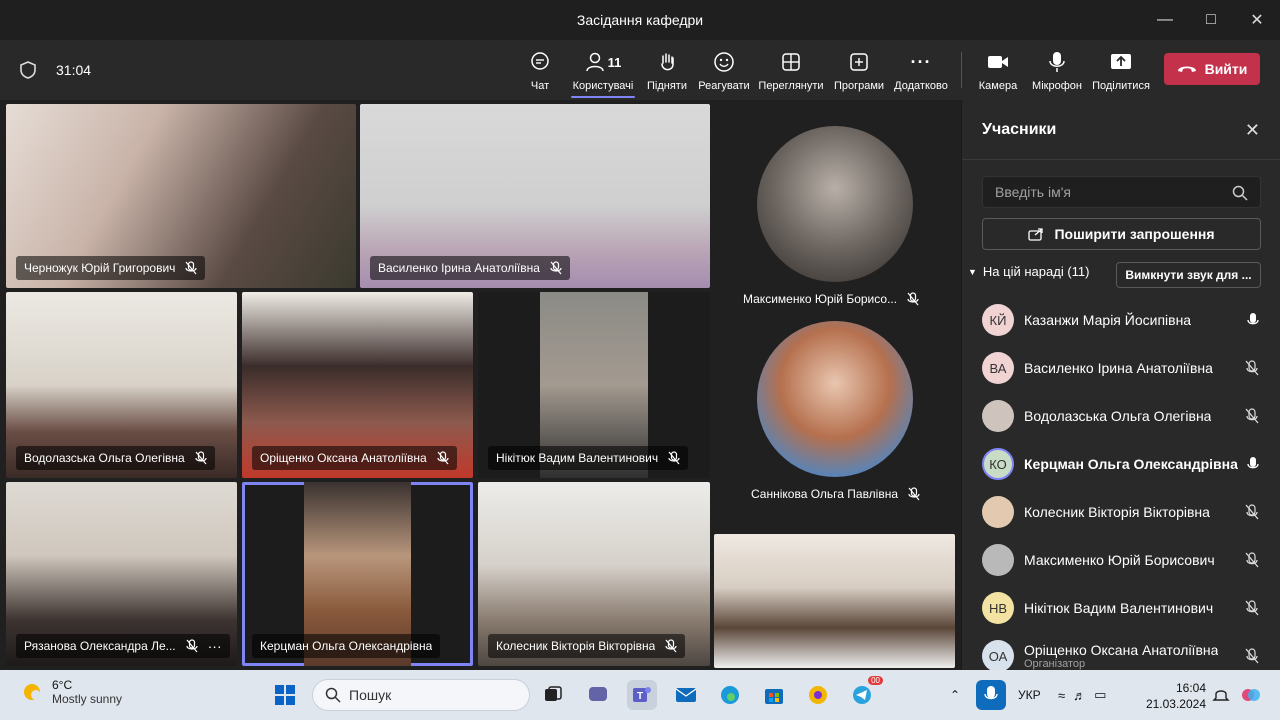  I want to click on video-tile: Рязанова Олександра Ле... ···, so click(121, 574).